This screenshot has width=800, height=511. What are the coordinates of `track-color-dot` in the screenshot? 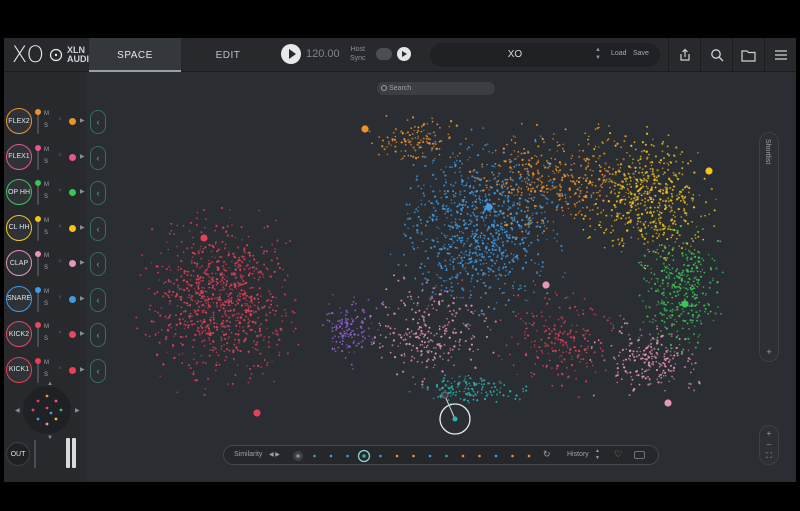 It's located at (72, 192).